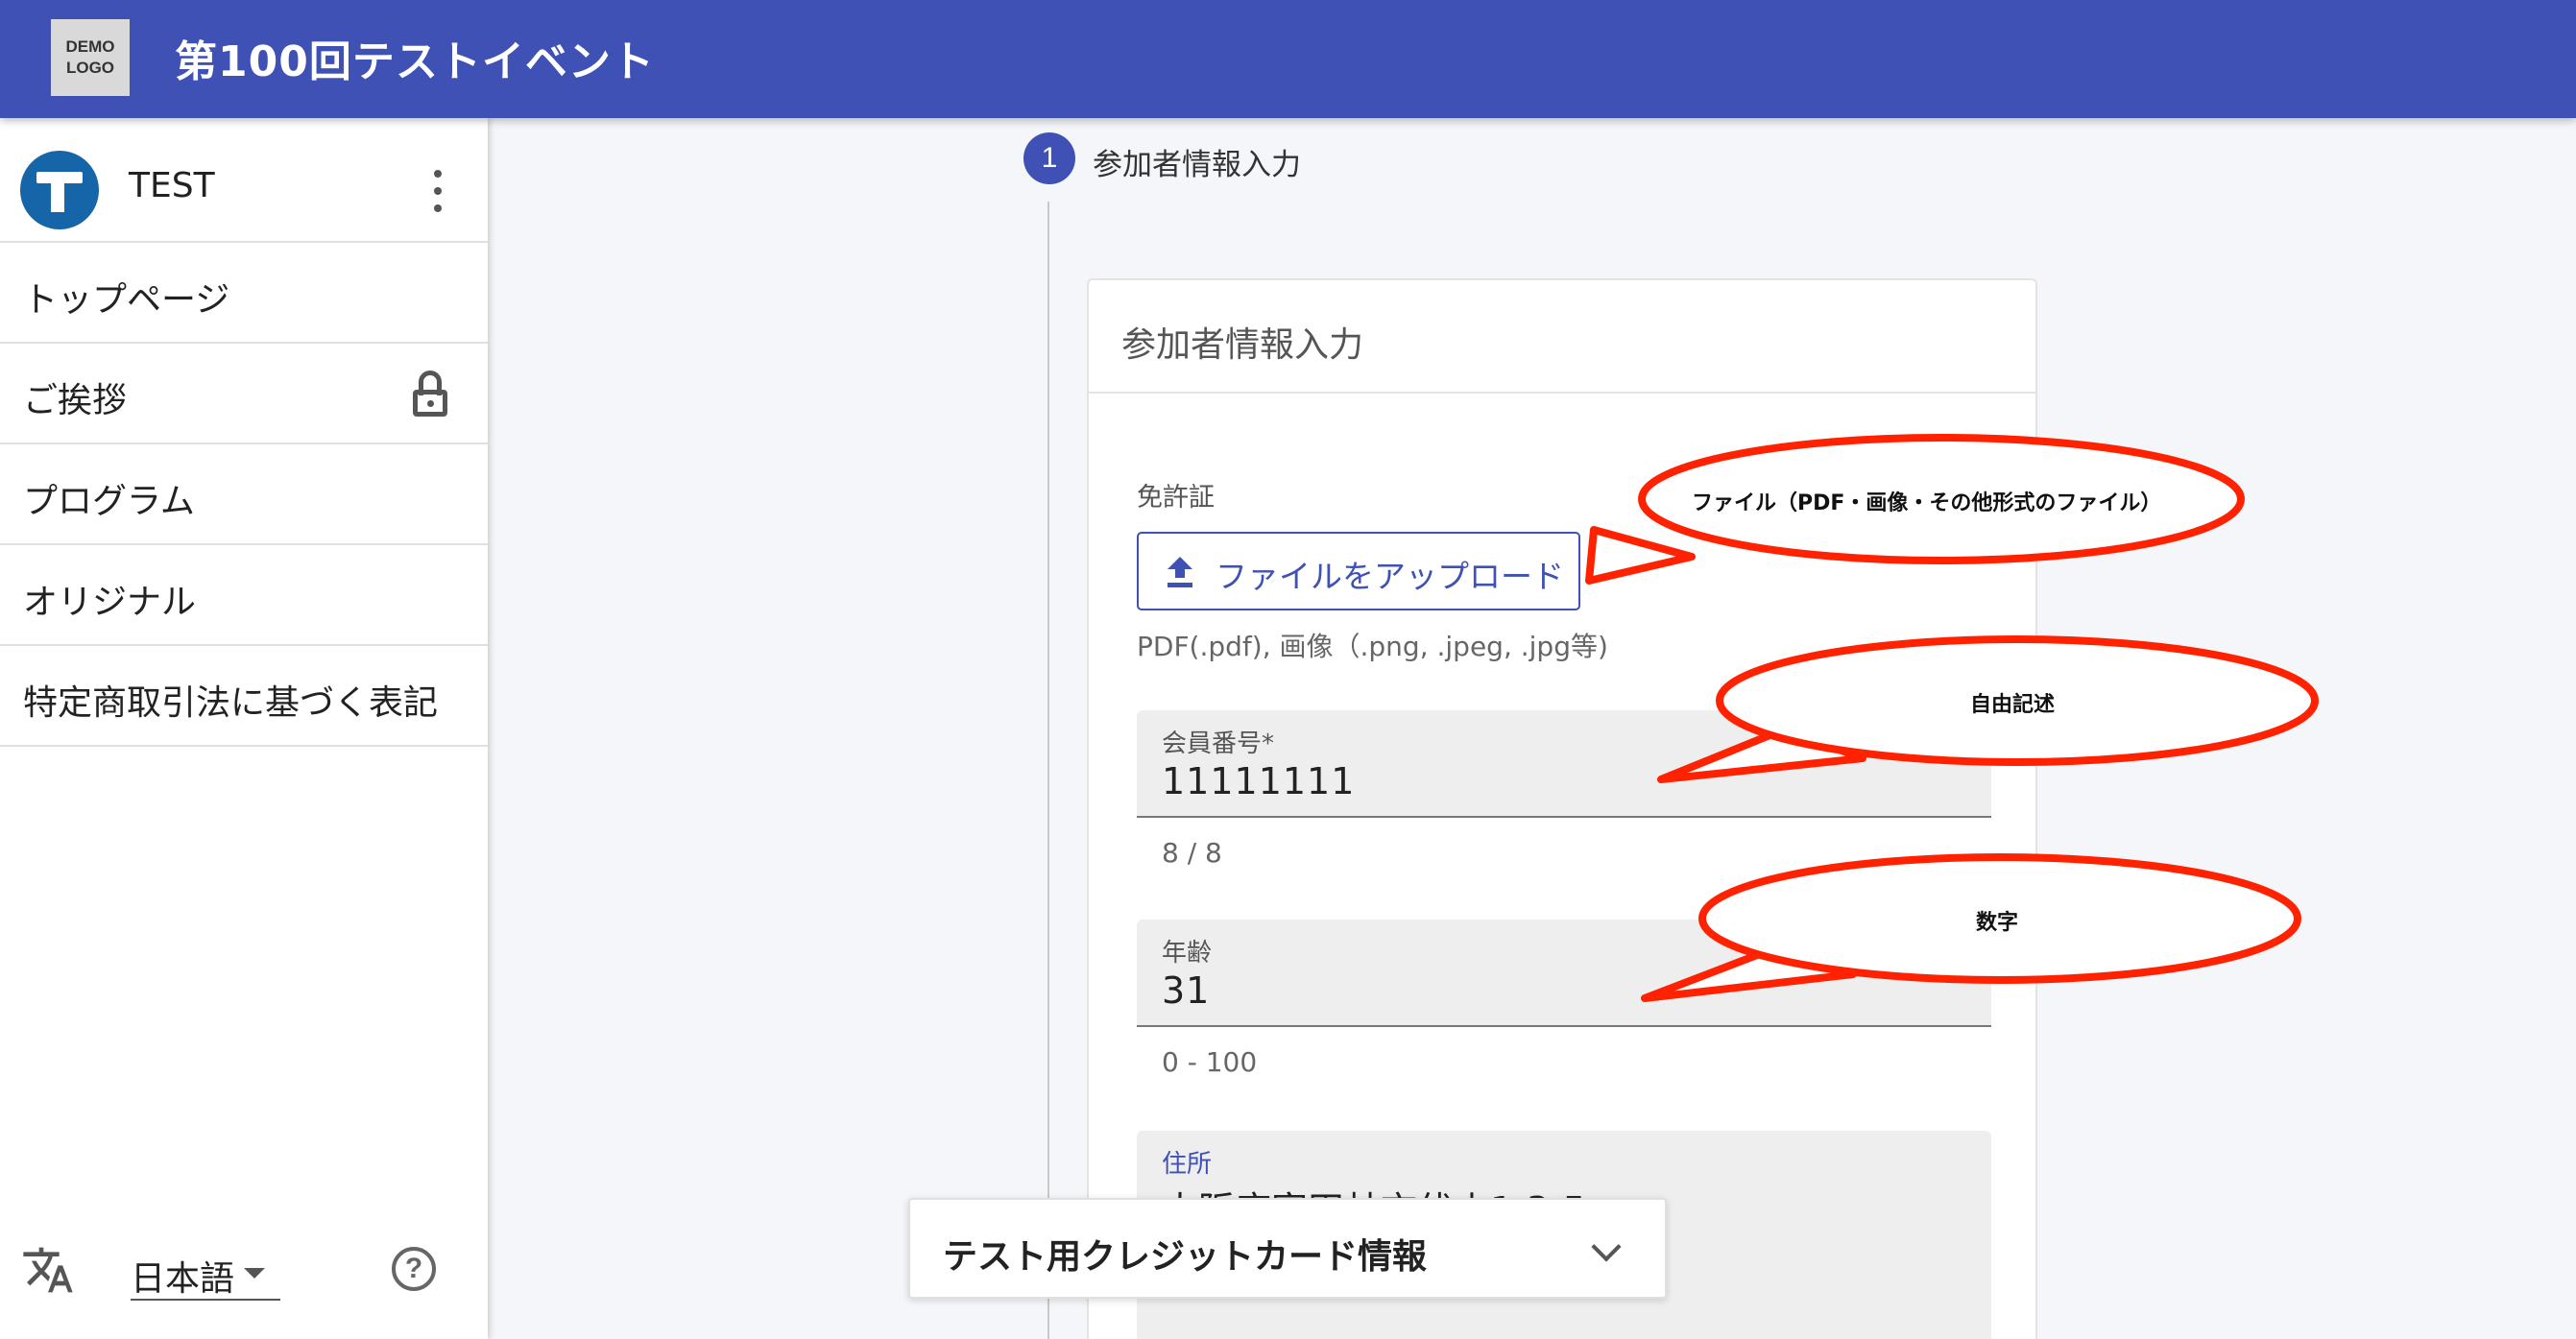 The width and height of the screenshot is (2576, 1339). Describe the element at coordinates (1048, 771) in the screenshot. I see `step-connector` at that location.